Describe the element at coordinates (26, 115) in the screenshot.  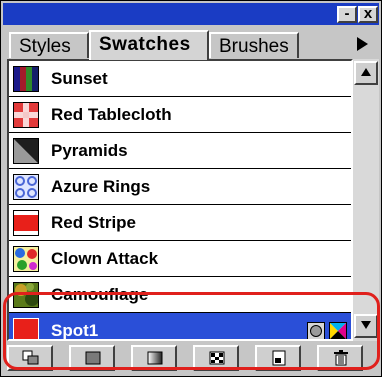
I see `red-tablecloth-swatch` at that location.